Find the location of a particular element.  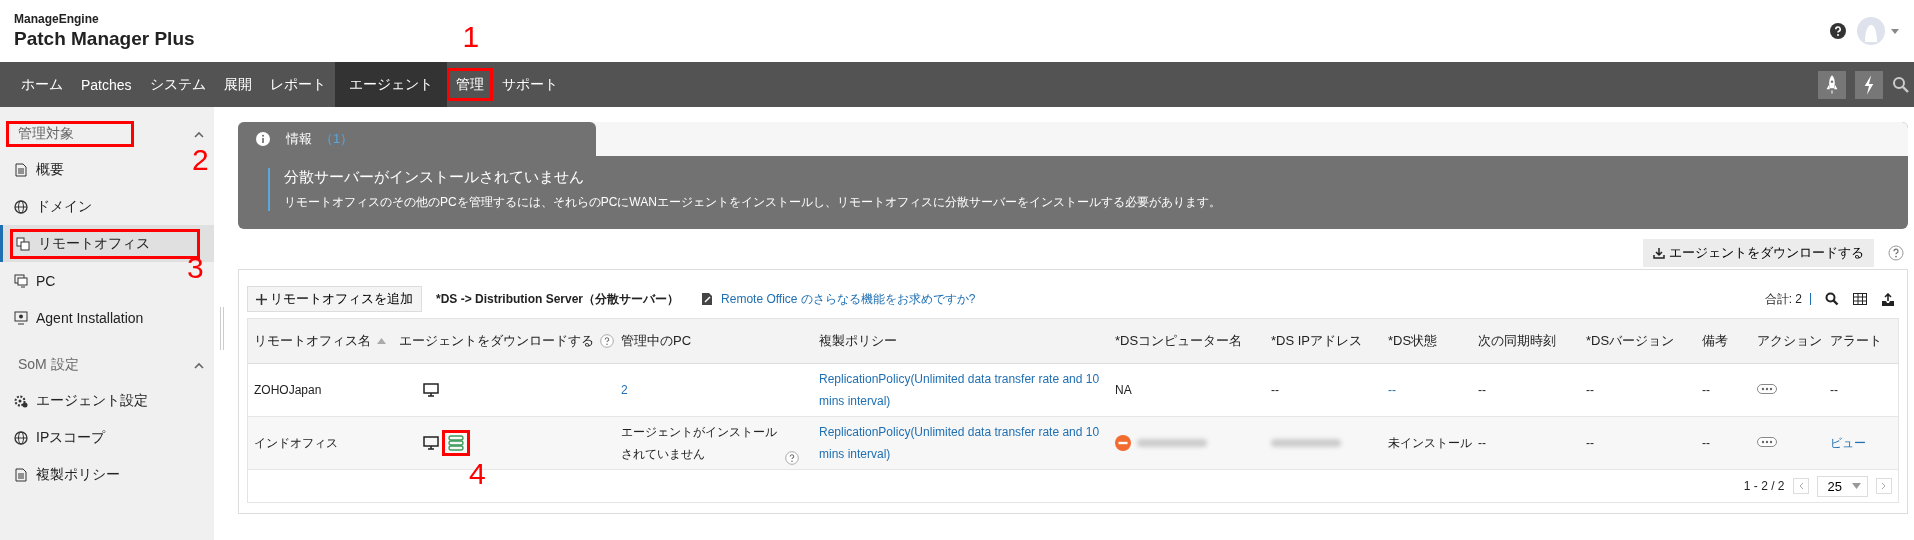

table-cell: NA is located at coordinates (1123, 390).